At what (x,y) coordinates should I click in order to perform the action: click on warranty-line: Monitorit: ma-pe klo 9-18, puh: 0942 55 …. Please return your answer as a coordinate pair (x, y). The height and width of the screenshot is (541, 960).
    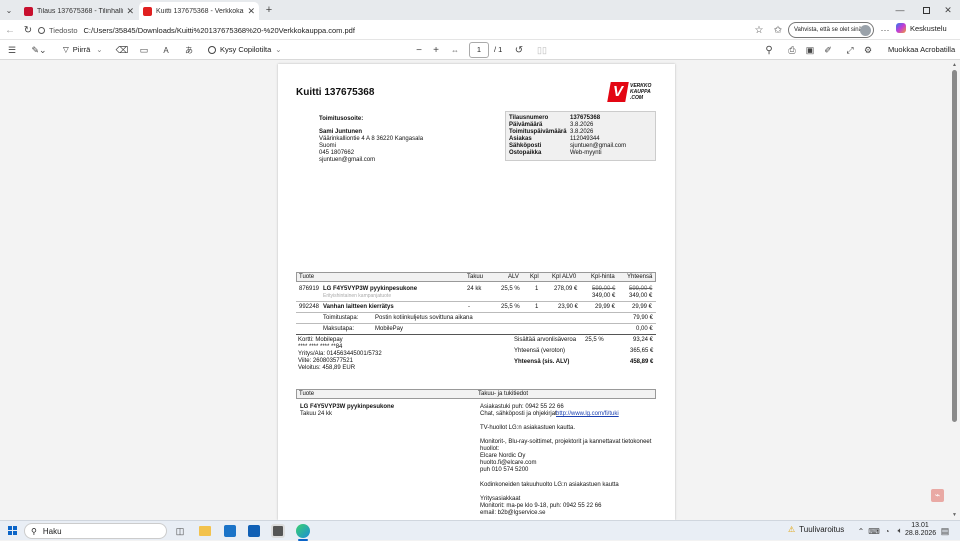
    Looking at the image, I should click on (541, 506).